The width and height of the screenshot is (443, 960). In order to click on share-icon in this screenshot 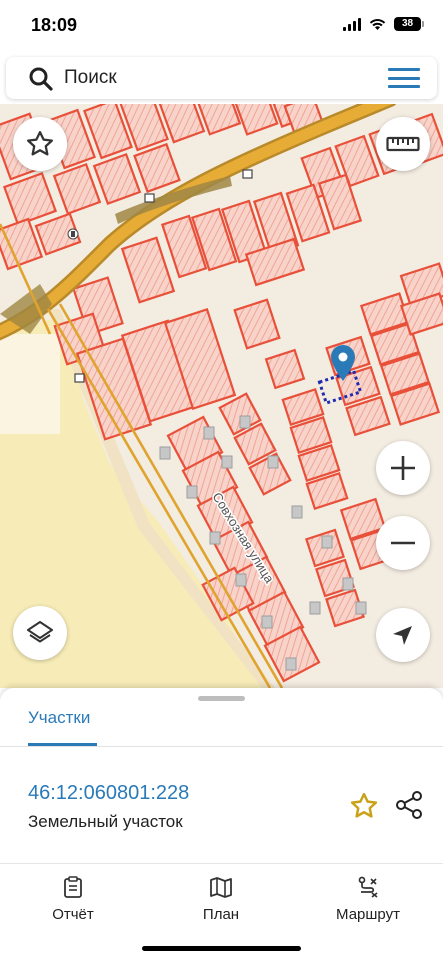, I will do `click(409, 805)`.